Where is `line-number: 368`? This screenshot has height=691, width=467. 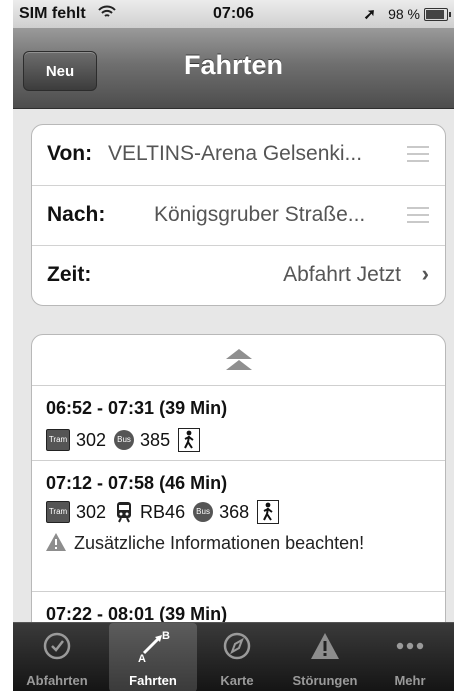
line-number: 368 is located at coordinates (234, 511).